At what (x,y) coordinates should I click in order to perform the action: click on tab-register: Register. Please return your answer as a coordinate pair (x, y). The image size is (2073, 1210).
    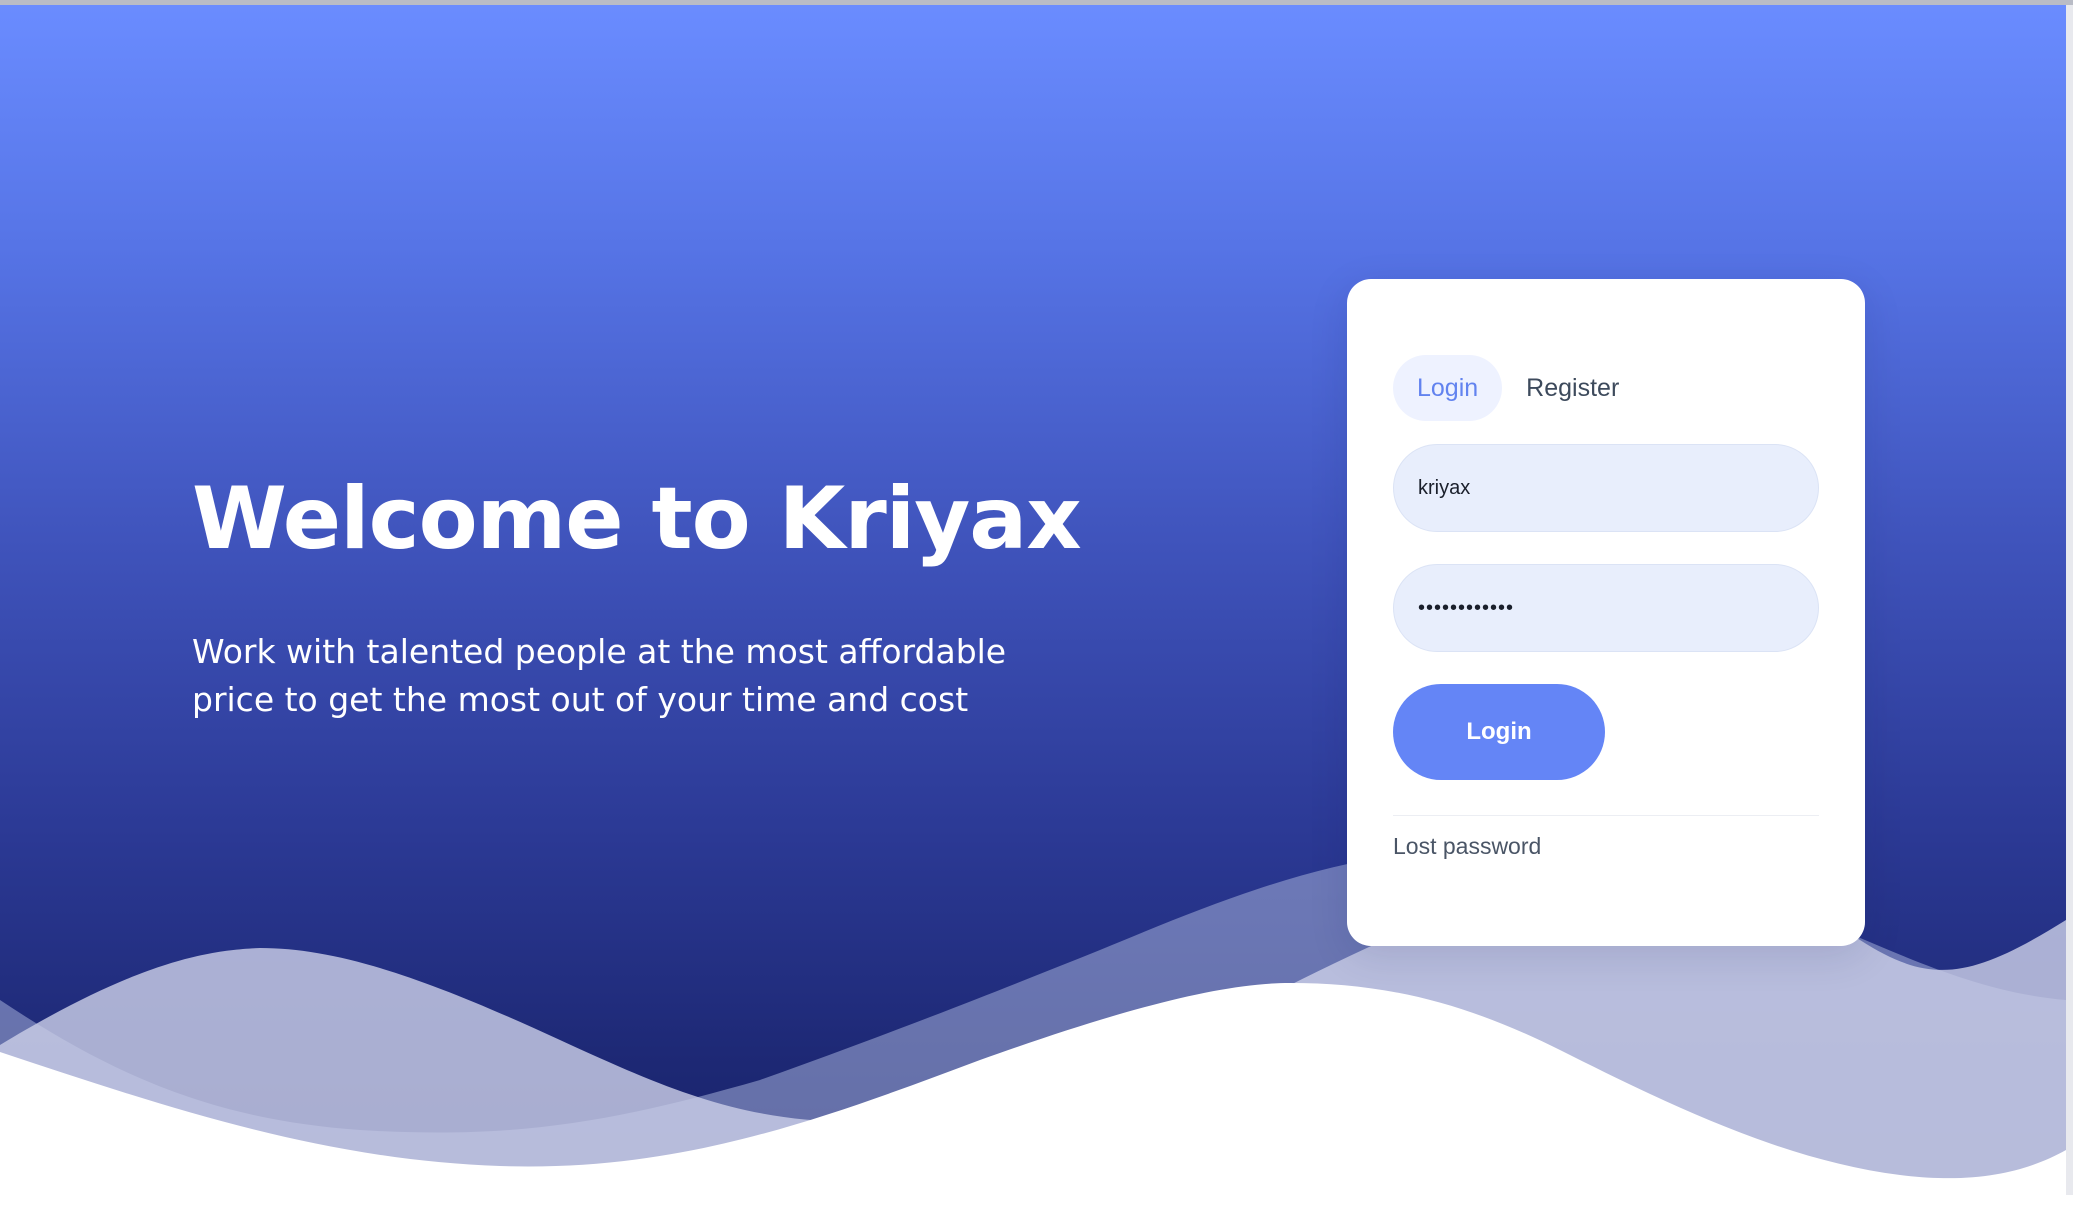
    Looking at the image, I should click on (1572, 388).